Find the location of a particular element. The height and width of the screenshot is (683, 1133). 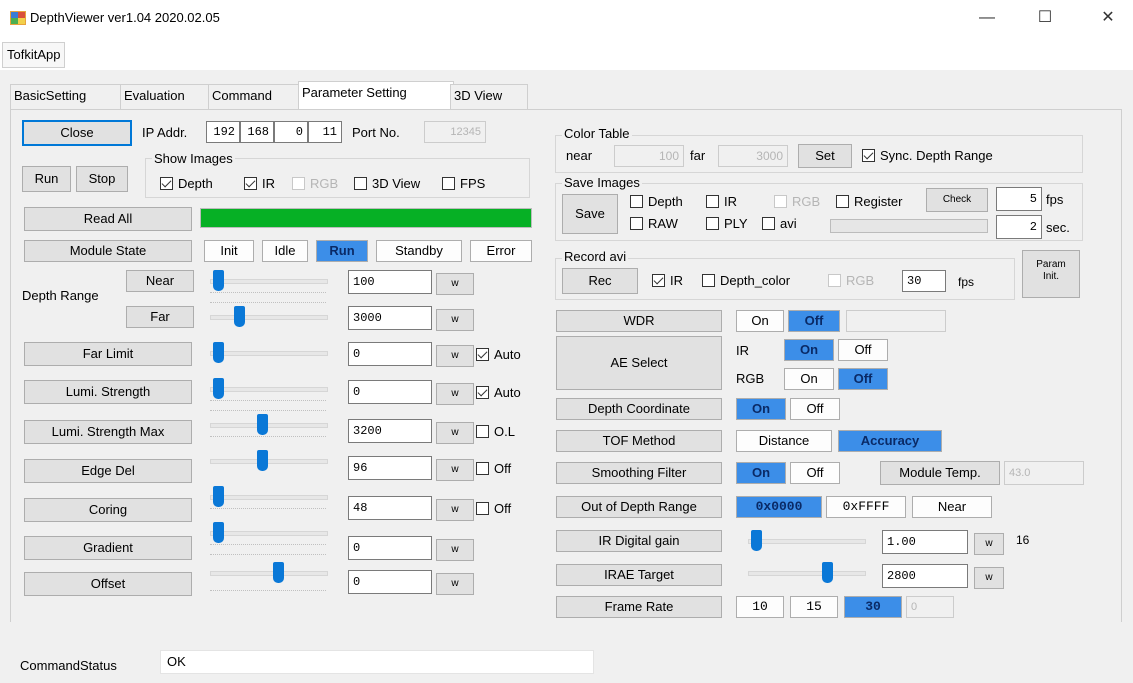

irae-target-slider is located at coordinates (808, 575).